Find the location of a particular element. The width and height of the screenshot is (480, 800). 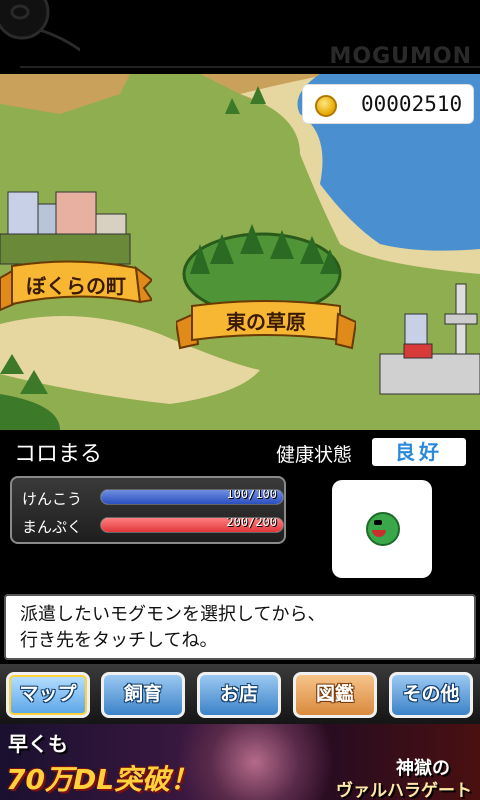

health-status-badge: 良好 is located at coordinates (419, 452).